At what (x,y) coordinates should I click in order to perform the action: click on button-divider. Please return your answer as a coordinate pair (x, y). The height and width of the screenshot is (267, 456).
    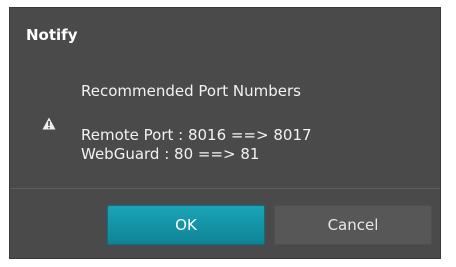
    Looking at the image, I should click on (225, 188).